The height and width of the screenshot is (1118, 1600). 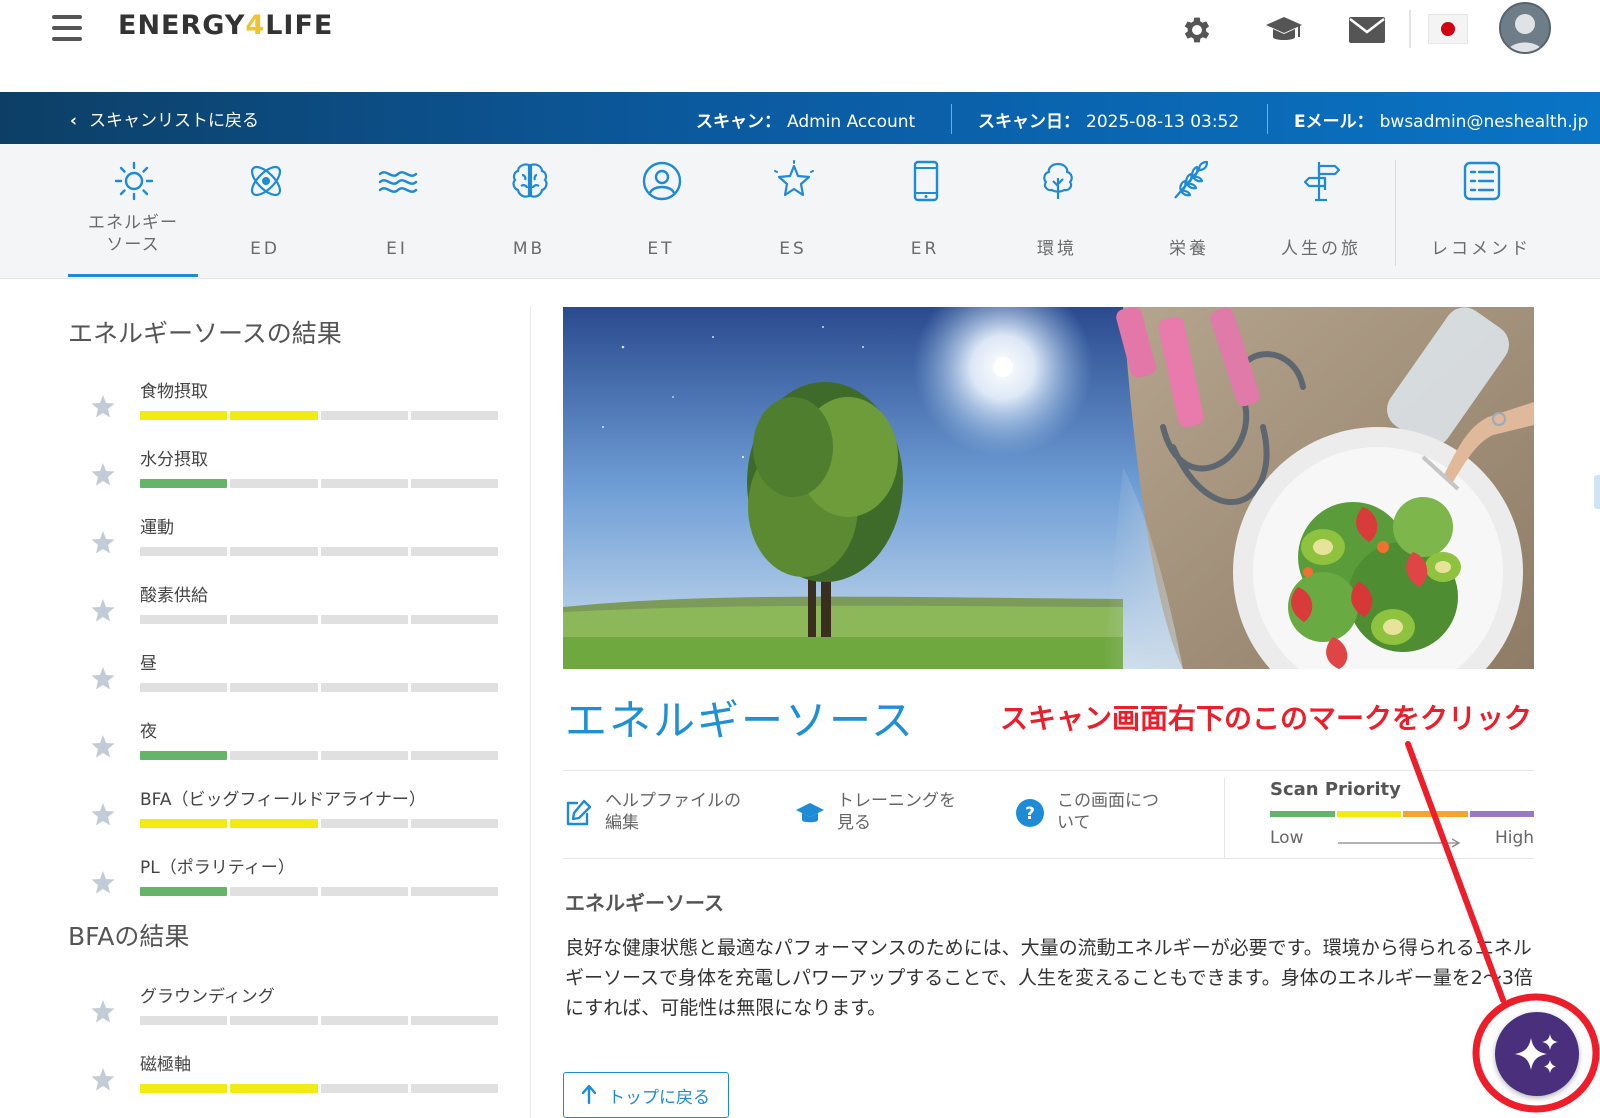 What do you see at coordinates (896, 812) in the screenshot?
I see `action-label: トレーニングを 見る` at bounding box center [896, 812].